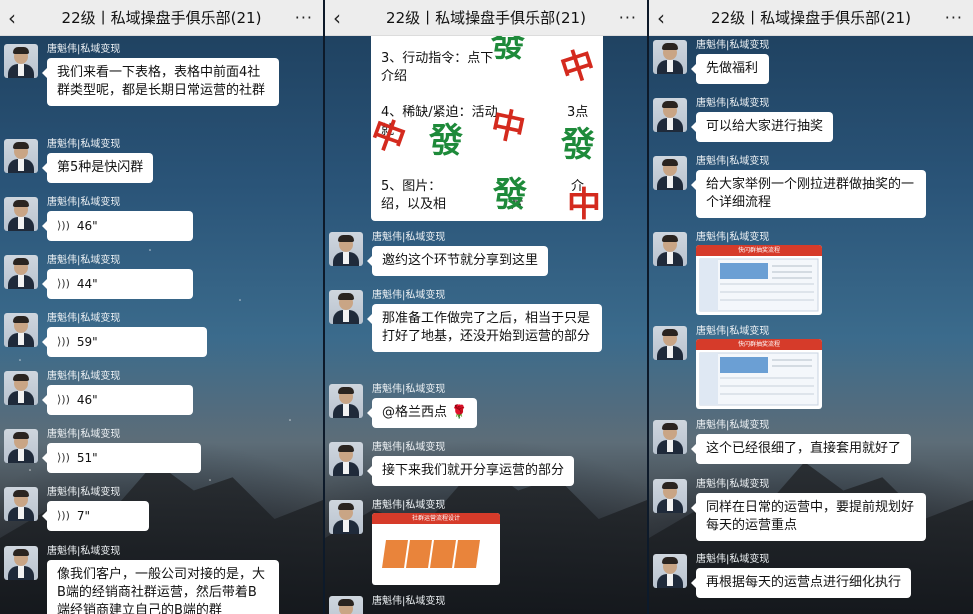 Image resolution: width=973 pixels, height=614 pixels. Describe the element at coordinates (121, 458) in the screenshot. I see `voice-message: ⟩)) 51"` at that location.